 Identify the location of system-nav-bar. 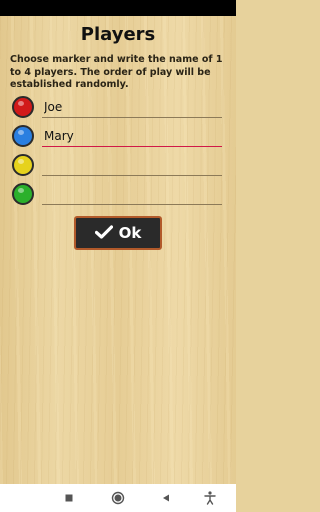
(118, 498).